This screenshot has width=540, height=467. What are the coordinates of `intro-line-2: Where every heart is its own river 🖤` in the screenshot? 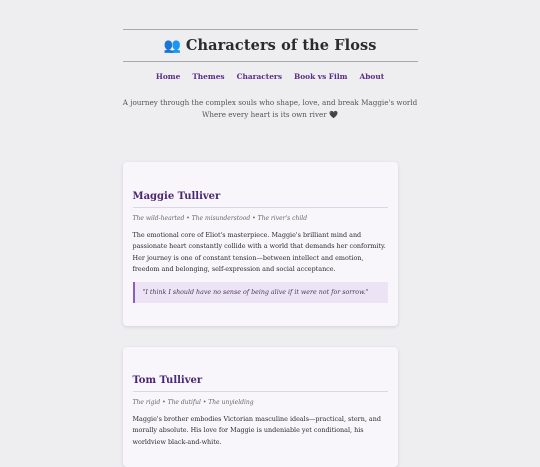 It's located at (270, 114).